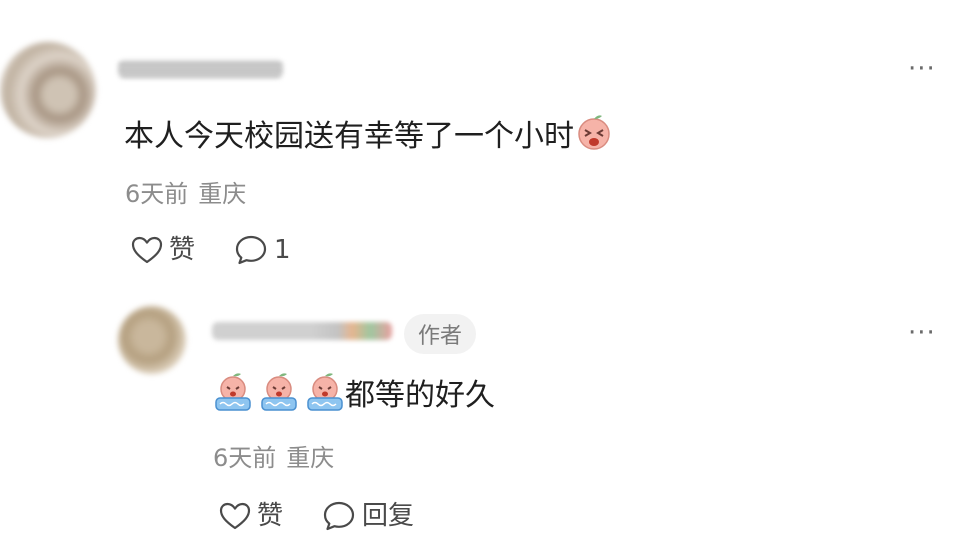 This screenshot has width=960, height=537. I want to click on comment-time: 6天前, so click(157, 194).